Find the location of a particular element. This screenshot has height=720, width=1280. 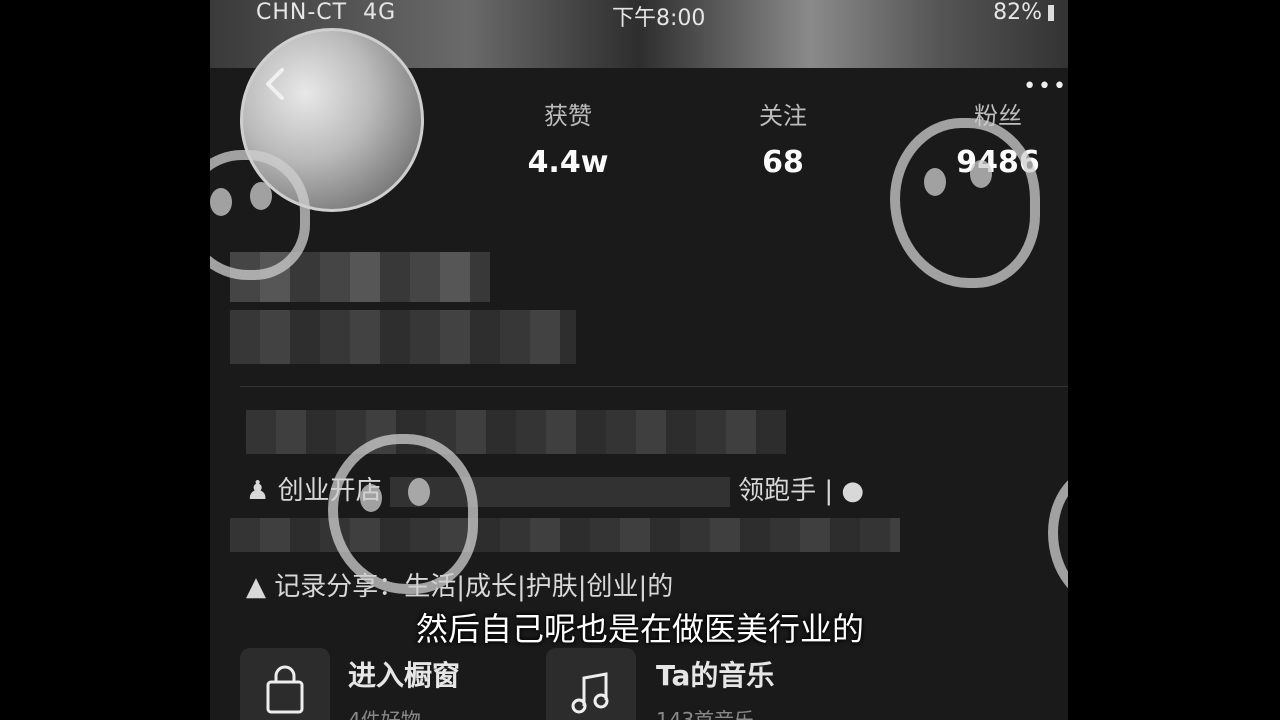

battery-indicator: 82% is located at coordinates (1023, 12).